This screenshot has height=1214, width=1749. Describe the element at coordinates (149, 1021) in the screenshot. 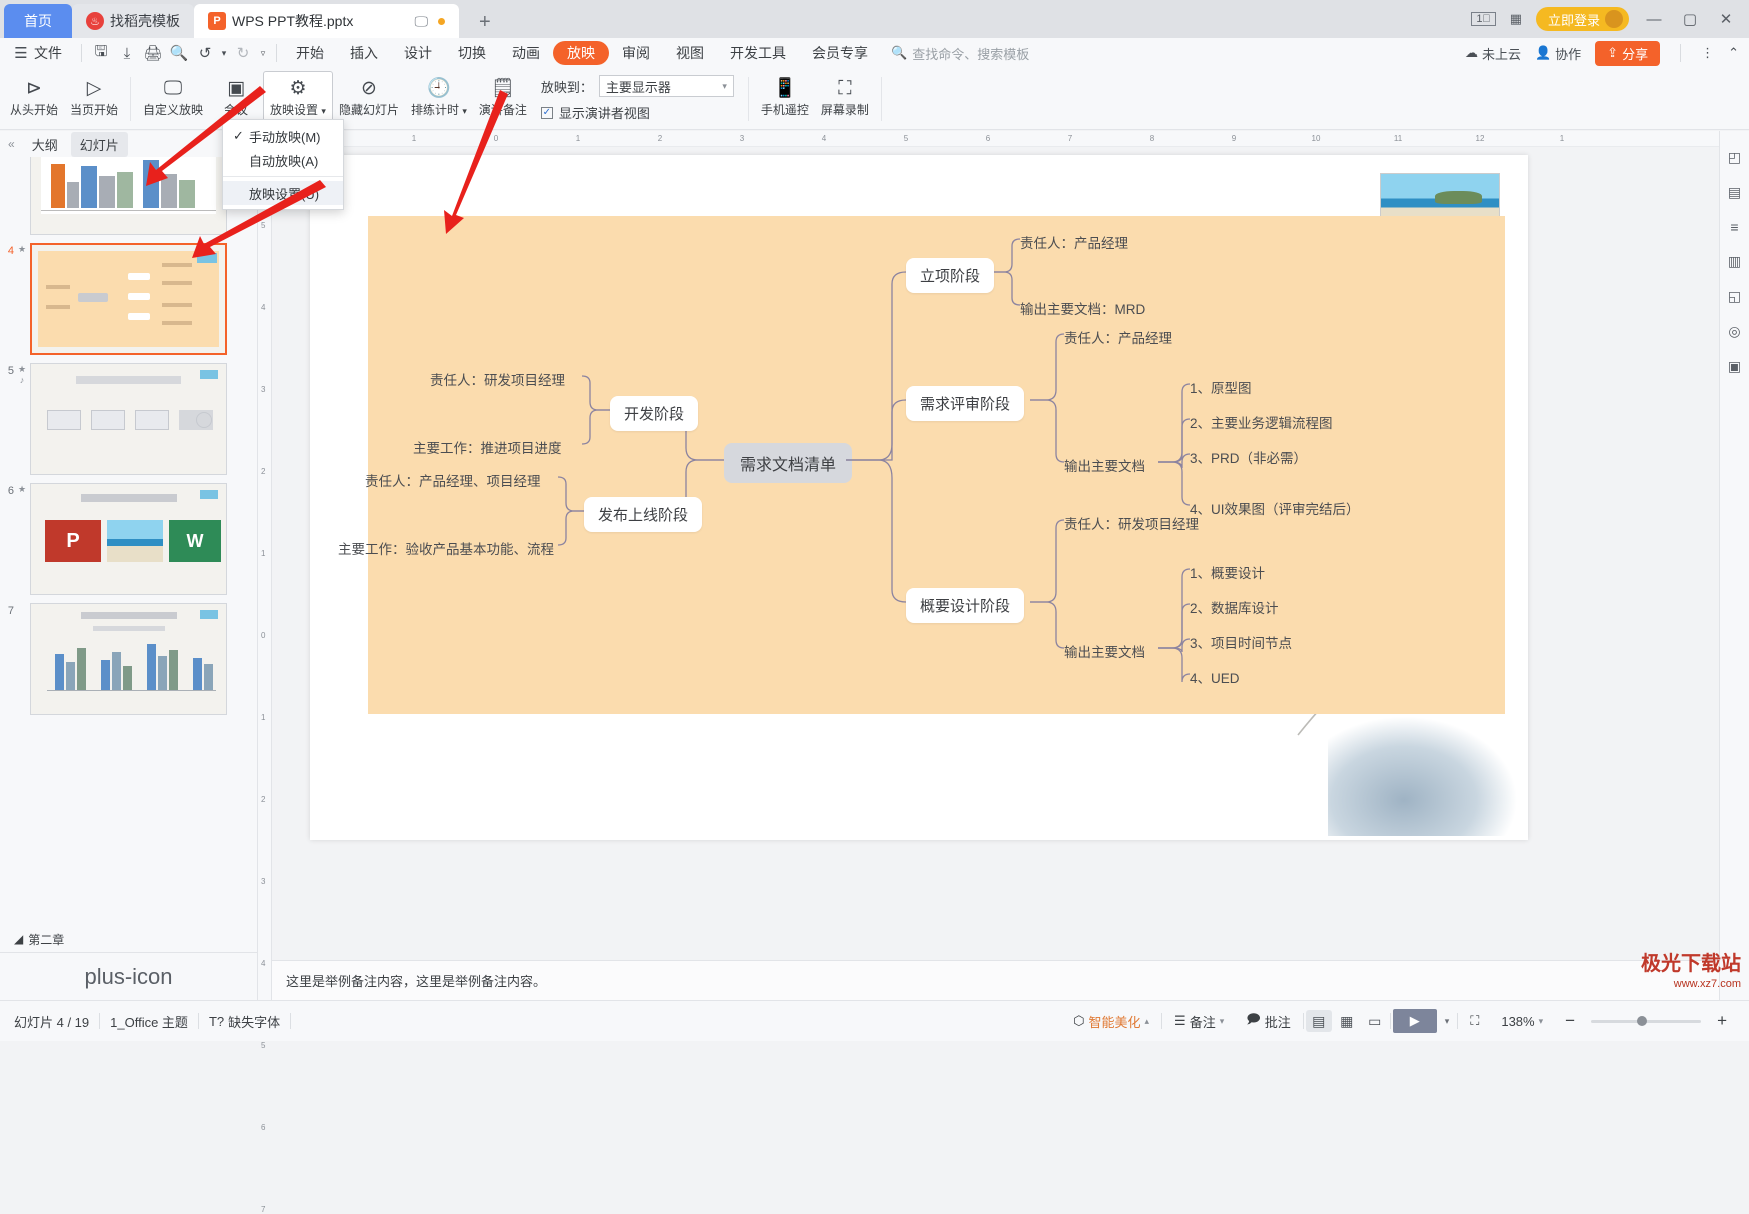

I see `theme-name: 1_Office 主题` at that location.